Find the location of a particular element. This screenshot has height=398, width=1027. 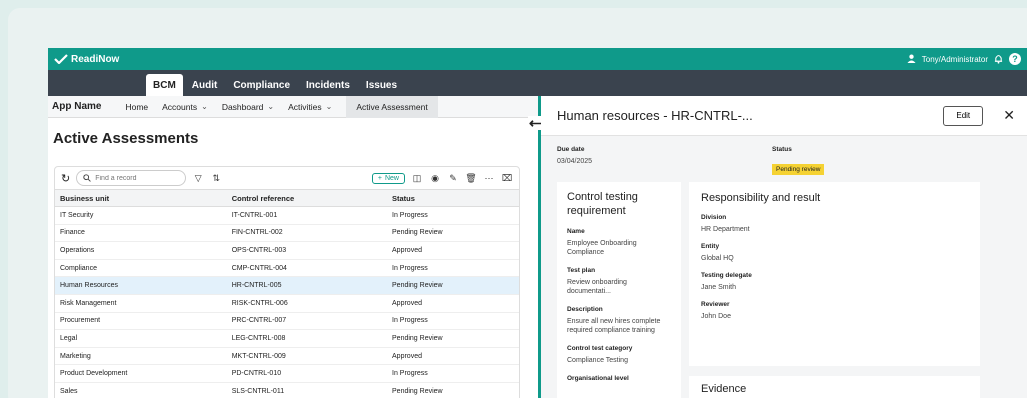

help-icon: ? is located at coordinates (1015, 59).